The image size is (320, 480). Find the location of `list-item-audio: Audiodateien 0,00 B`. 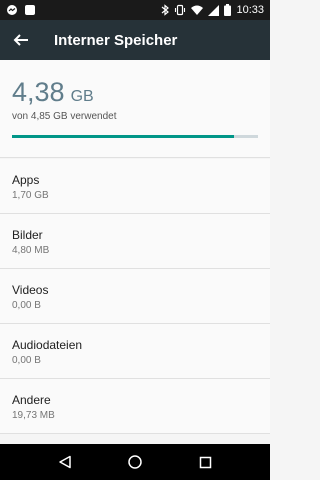

list-item-audio: Audiodateien 0,00 B is located at coordinates (135, 351).